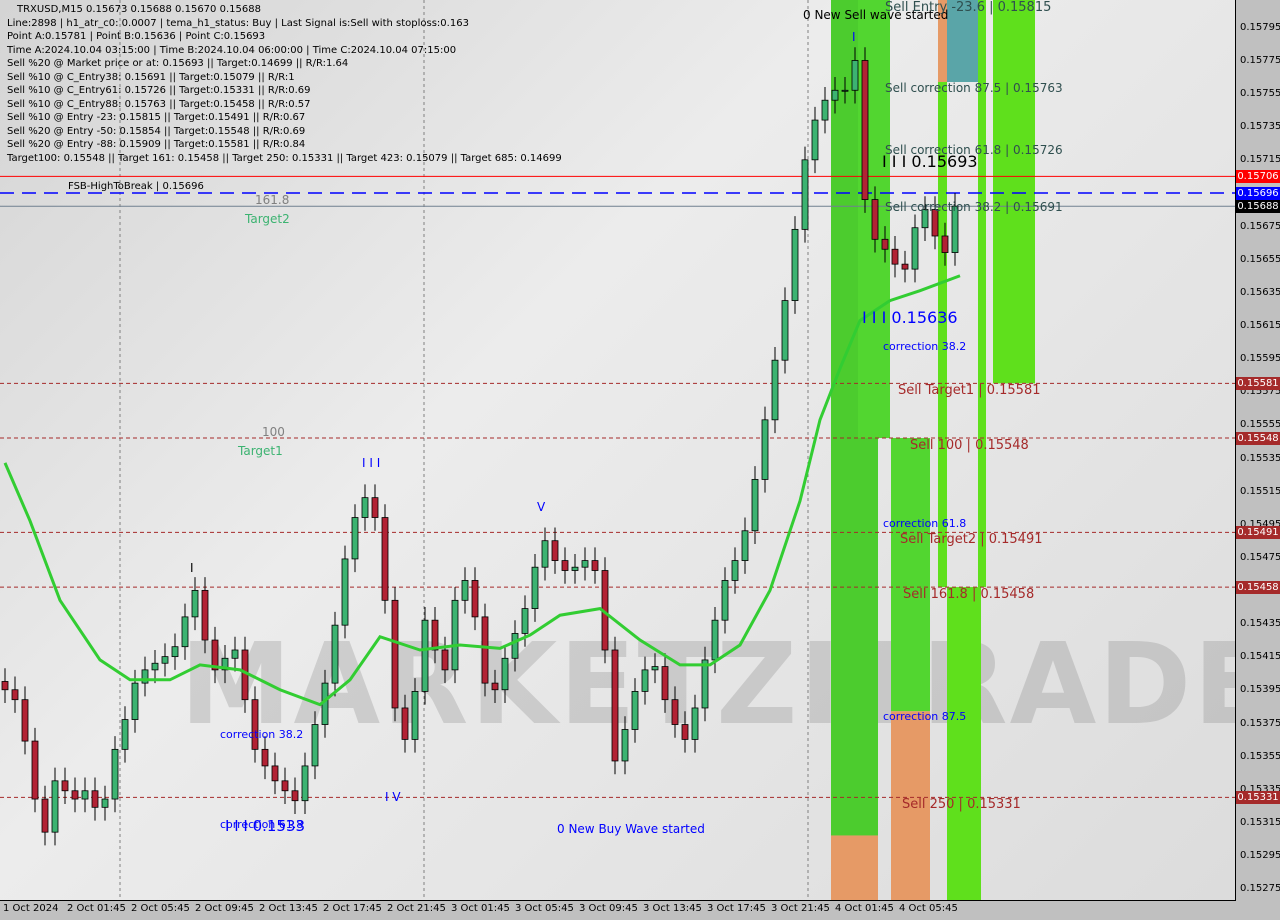  I want to click on price-tag: 0.15331, so click(1258, 798).